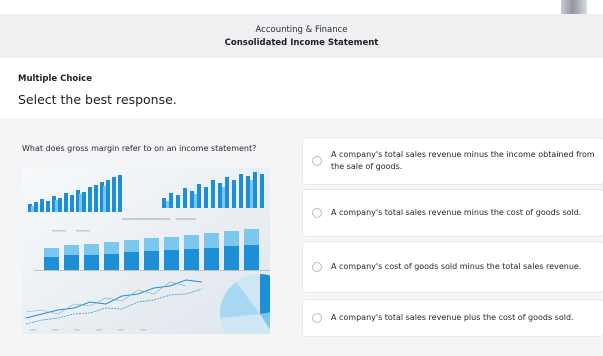  I want to click on lesson-title: Consolidated Income Statement, so click(301, 43).